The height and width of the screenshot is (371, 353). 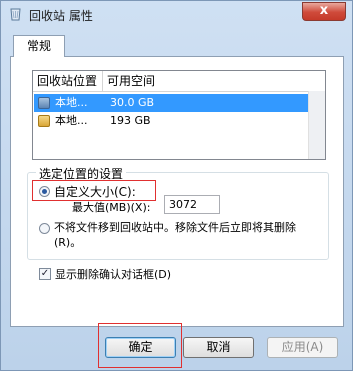 What do you see at coordinates (176, 14) in the screenshot?
I see `title-bar: 回收站 属性 x` at bounding box center [176, 14].